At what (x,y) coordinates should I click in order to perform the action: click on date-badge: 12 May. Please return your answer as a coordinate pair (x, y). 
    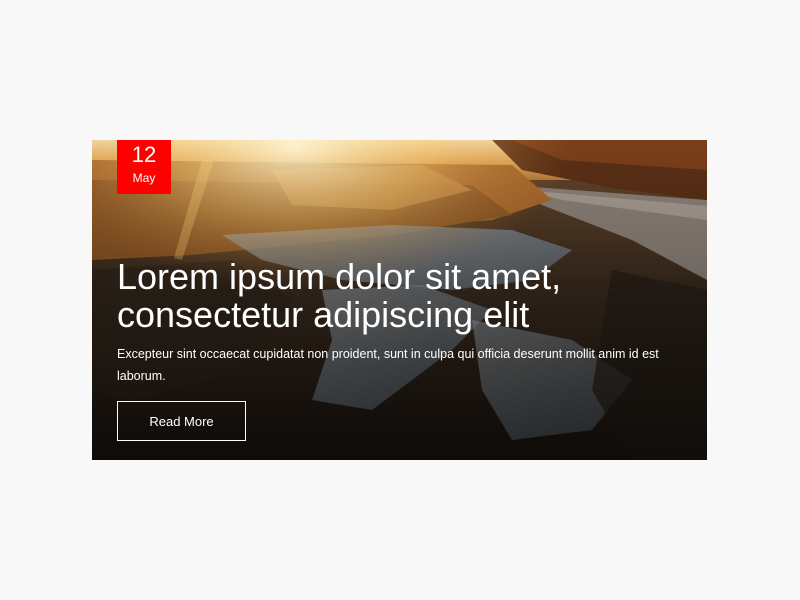
    Looking at the image, I should click on (144, 167).